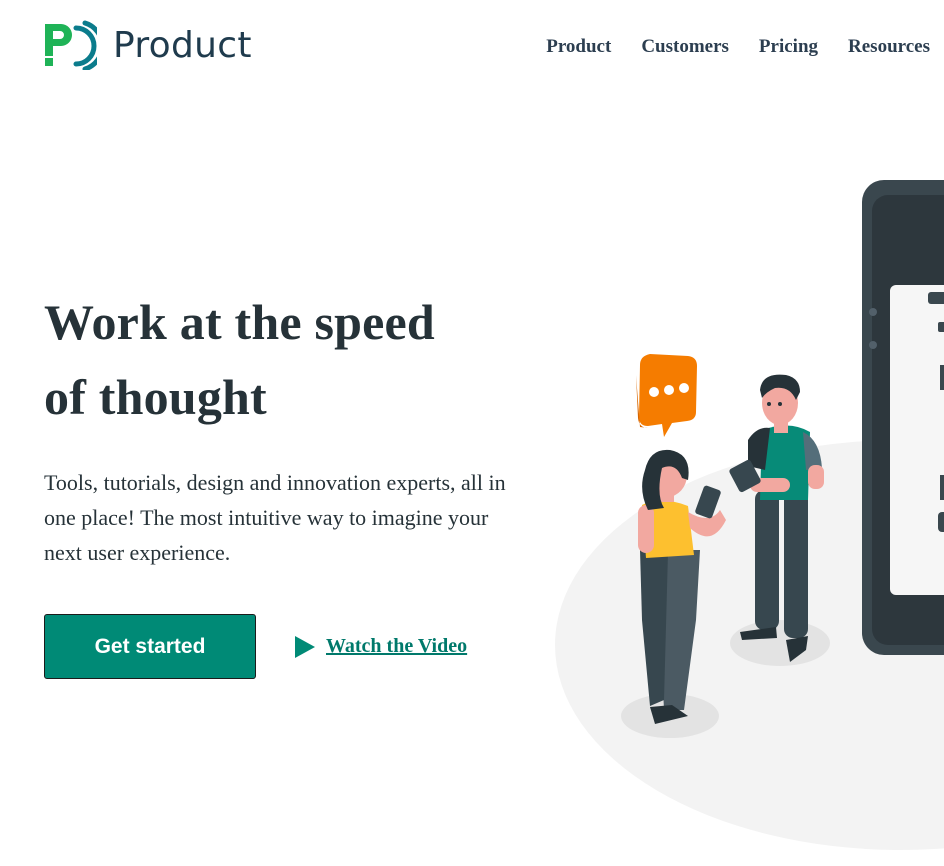  What do you see at coordinates (155, 397) in the screenshot?
I see `hero-title-line-2: of thought` at bounding box center [155, 397].